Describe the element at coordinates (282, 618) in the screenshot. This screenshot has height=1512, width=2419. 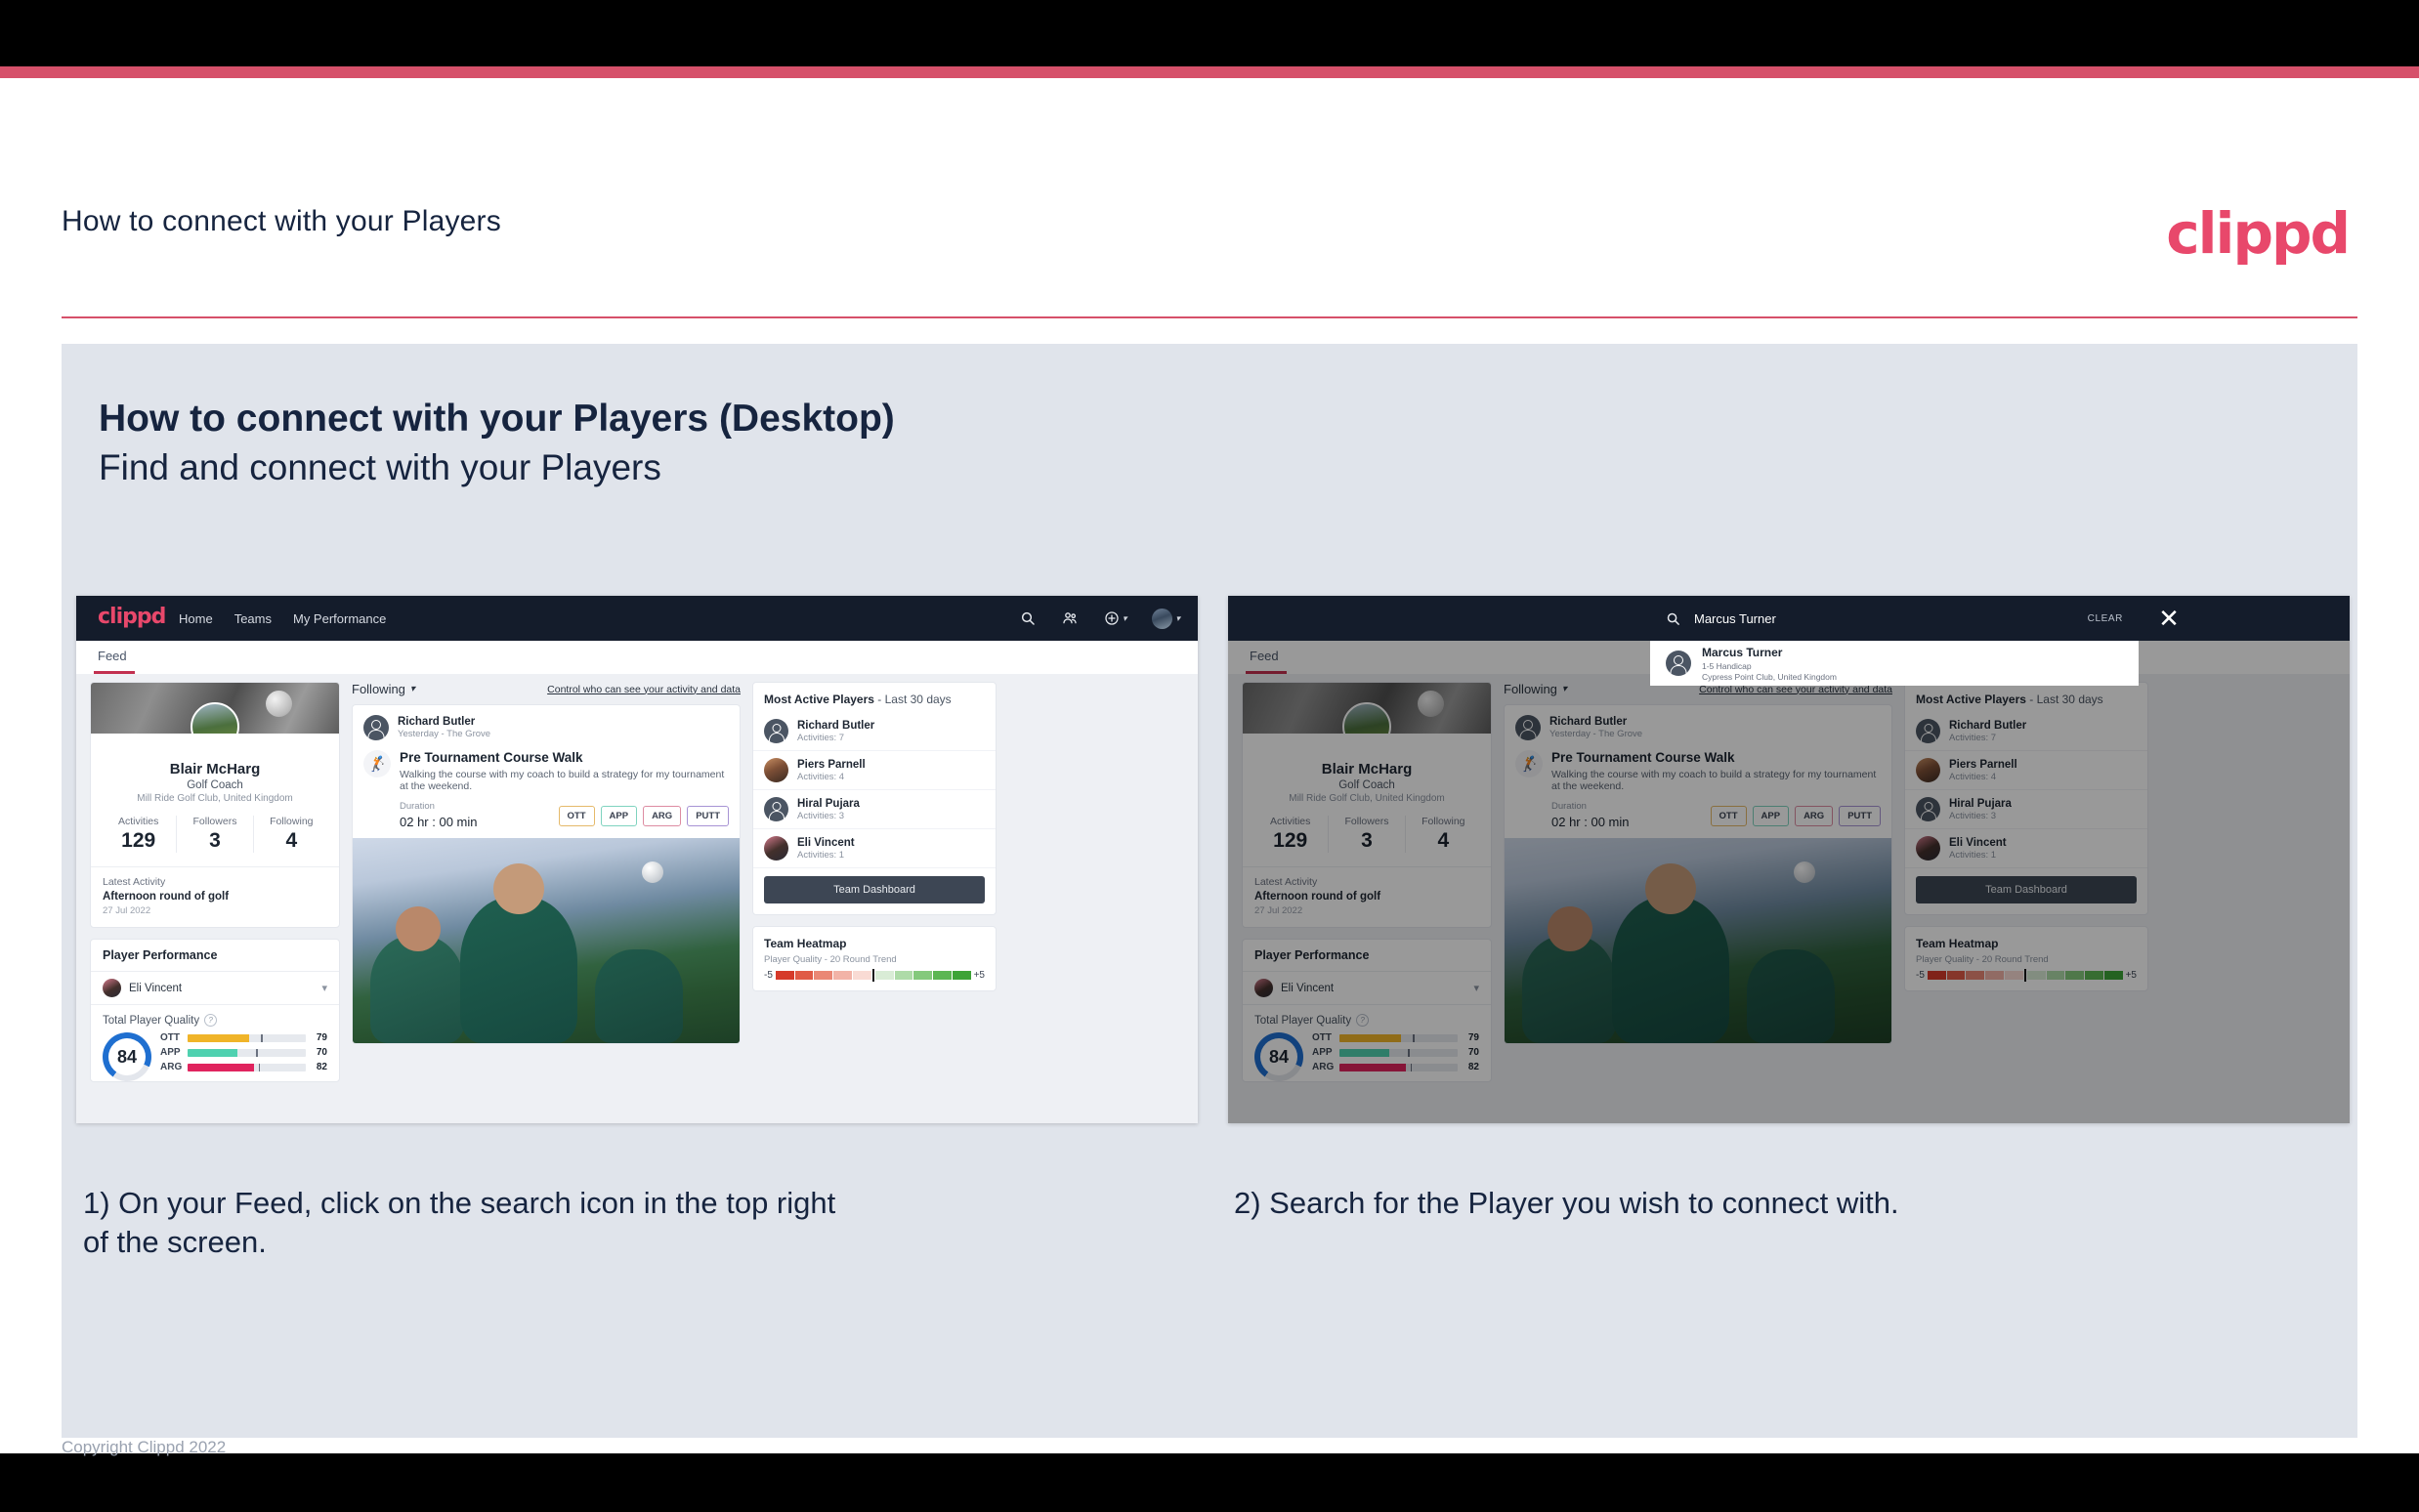
I see `app-nav-links: Home Teams My Performance` at that location.